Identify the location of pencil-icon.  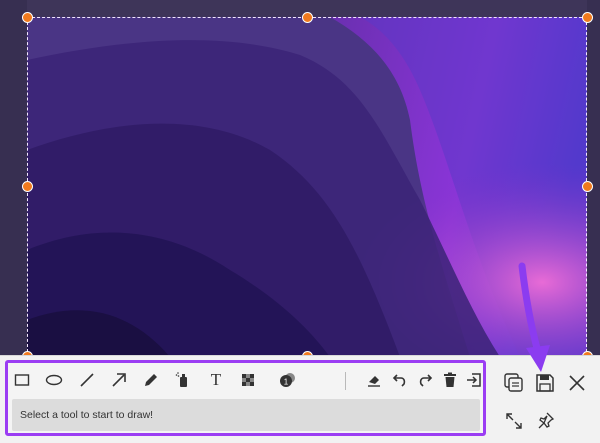
(151, 380).